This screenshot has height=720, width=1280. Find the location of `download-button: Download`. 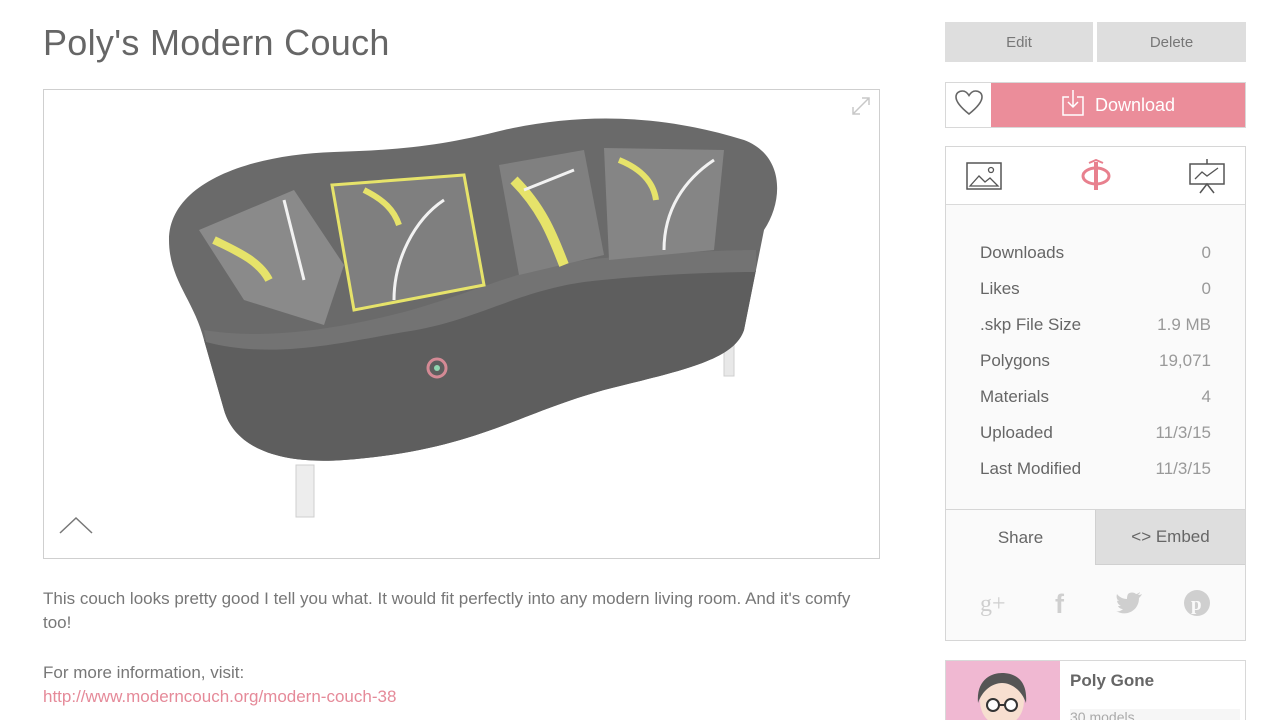

download-button: Download is located at coordinates (1118, 105).